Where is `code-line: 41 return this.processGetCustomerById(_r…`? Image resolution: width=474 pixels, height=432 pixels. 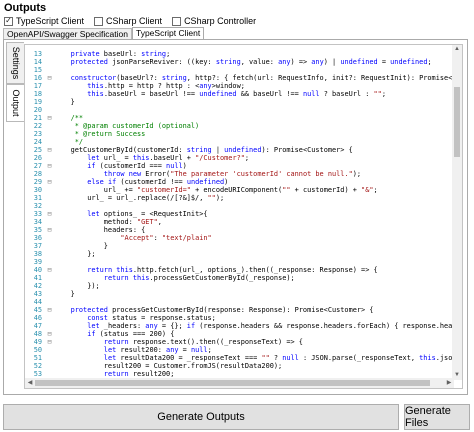
code-line: 41 return this.processGetCustomerById(_r… is located at coordinates (239, 278).